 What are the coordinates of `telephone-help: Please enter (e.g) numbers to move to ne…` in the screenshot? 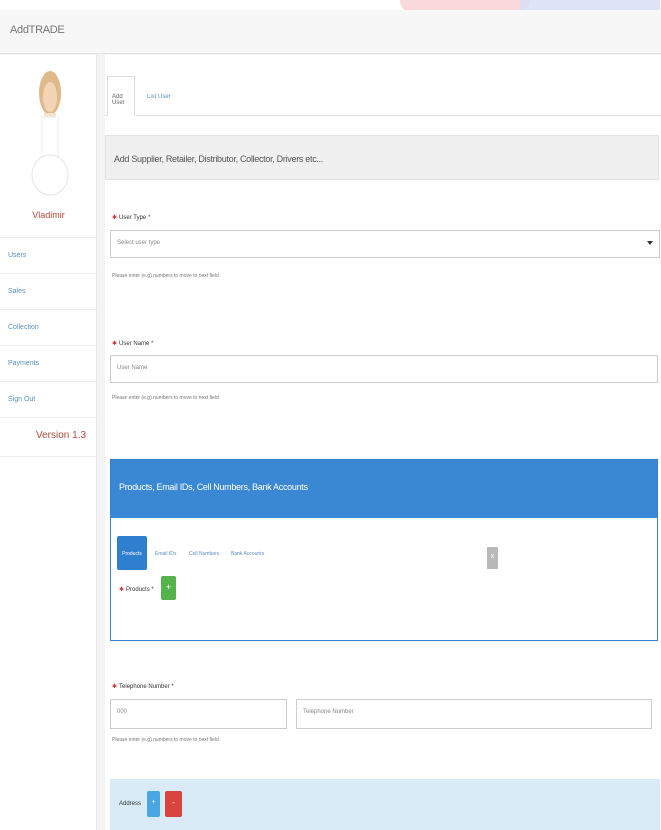 It's located at (165, 740).